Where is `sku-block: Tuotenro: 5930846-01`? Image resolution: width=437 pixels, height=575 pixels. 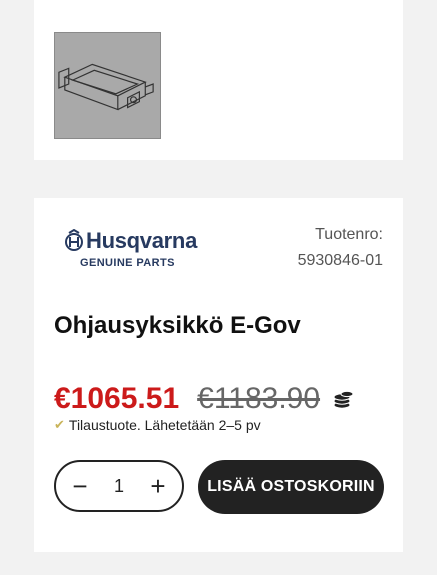 sku-block: Tuotenro: 5930846-01 is located at coordinates (340, 248).